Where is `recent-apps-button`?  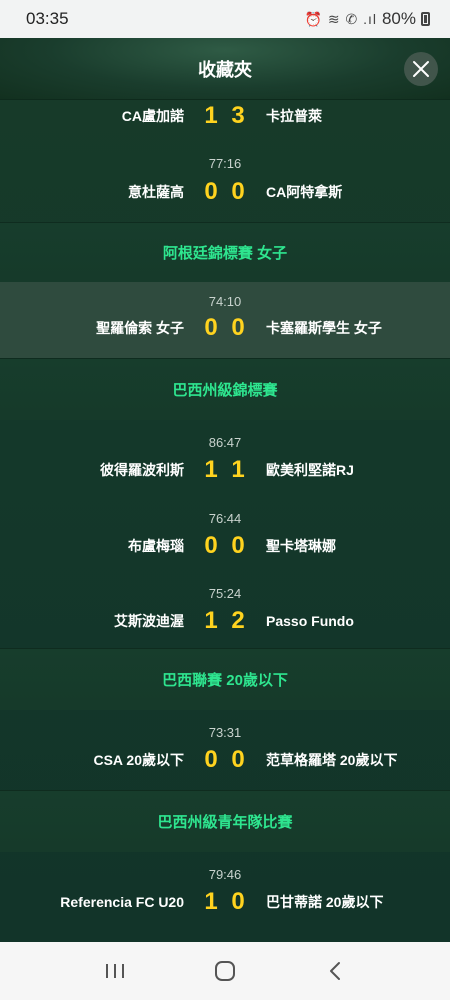 recent-apps-button is located at coordinates (115, 971).